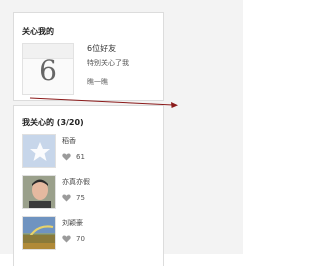 The image size is (320, 266). What do you see at coordinates (76, 182) in the screenshot?
I see `person-name: 亦真亦假` at bounding box center [76, 182].